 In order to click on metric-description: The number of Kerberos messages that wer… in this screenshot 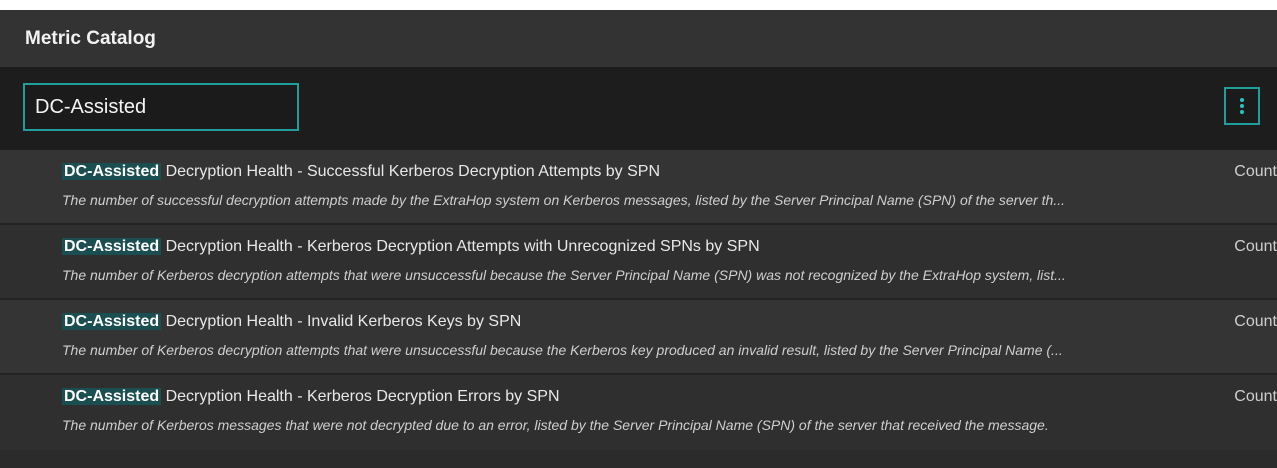, I will do `click(555, 425)`.